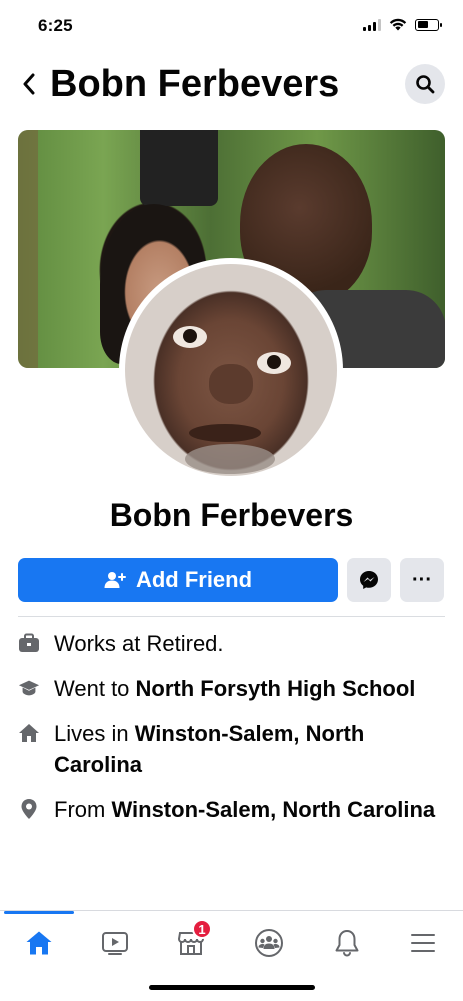 This screenshot has height=1001, width=463. Describe the element at coordinates (276, 688) in the screenshot. I see `detail-education-value: North Forsyth High School` at that location.